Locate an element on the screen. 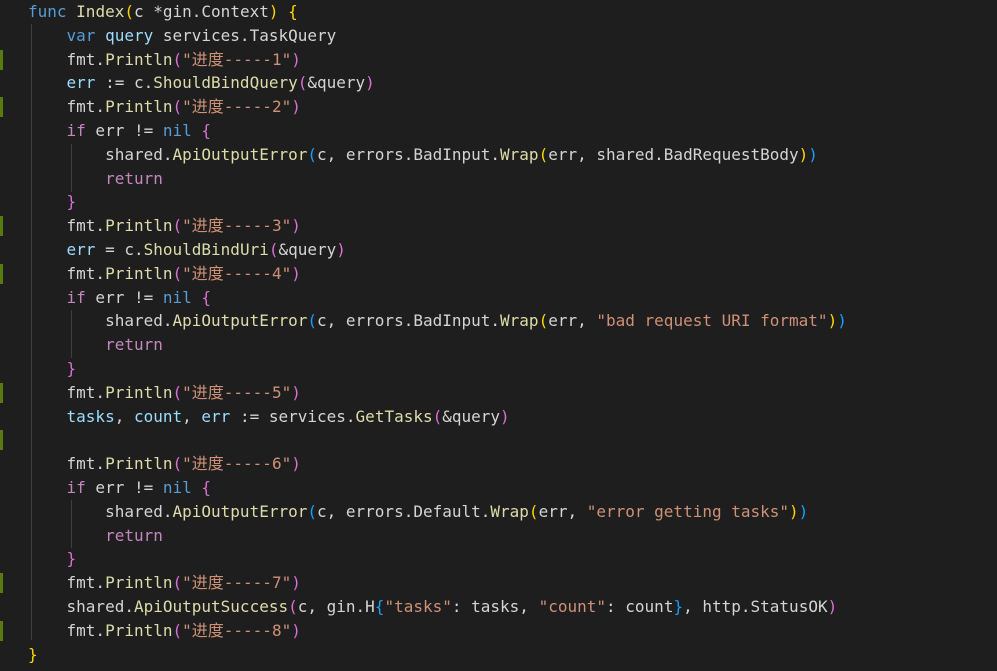  code-text: var query services.TaskQuery is located at coordinates (182, 36).